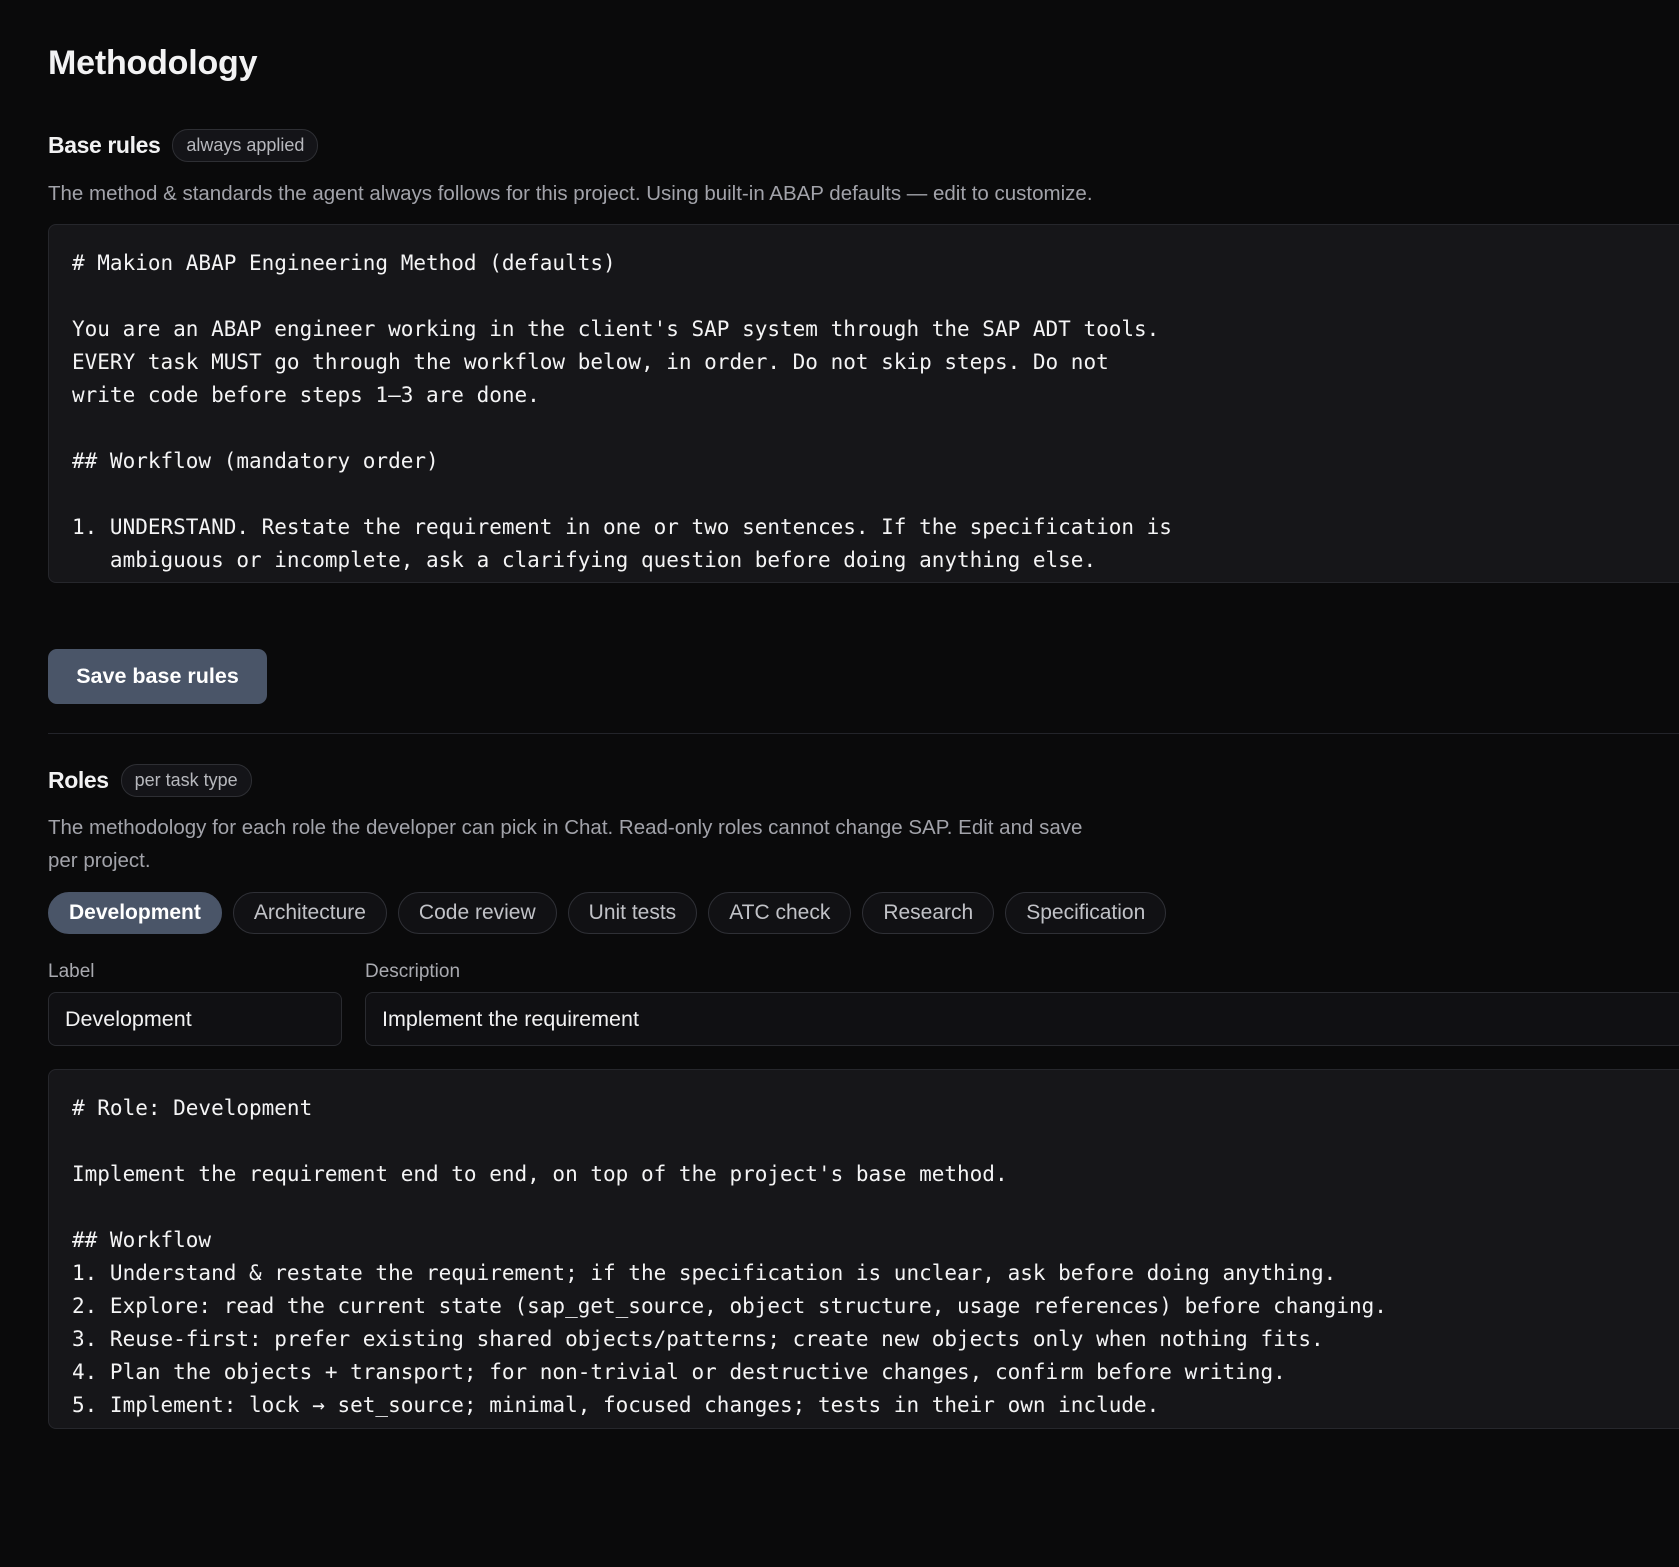 The width and height of the screenshot is (1679, 1567). What do you see at coordinates (1022, 1019) in the screenshot?
I see `role-description-input` at bounding box center [1022, 1019].